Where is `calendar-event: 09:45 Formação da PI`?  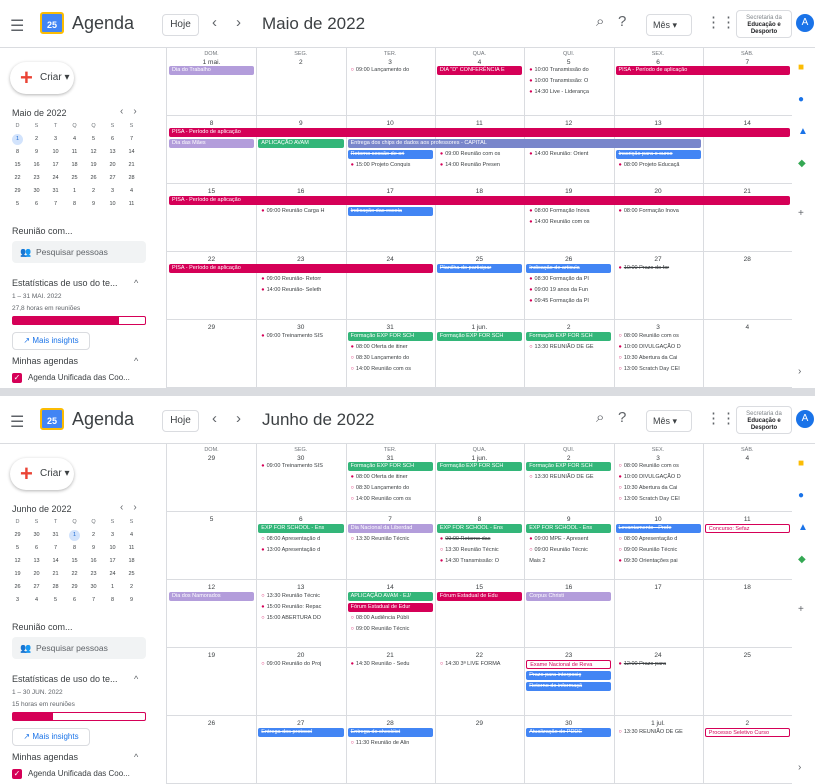 calendar-event: 09:45 Formação da PI is located at coordinates (568, 301).